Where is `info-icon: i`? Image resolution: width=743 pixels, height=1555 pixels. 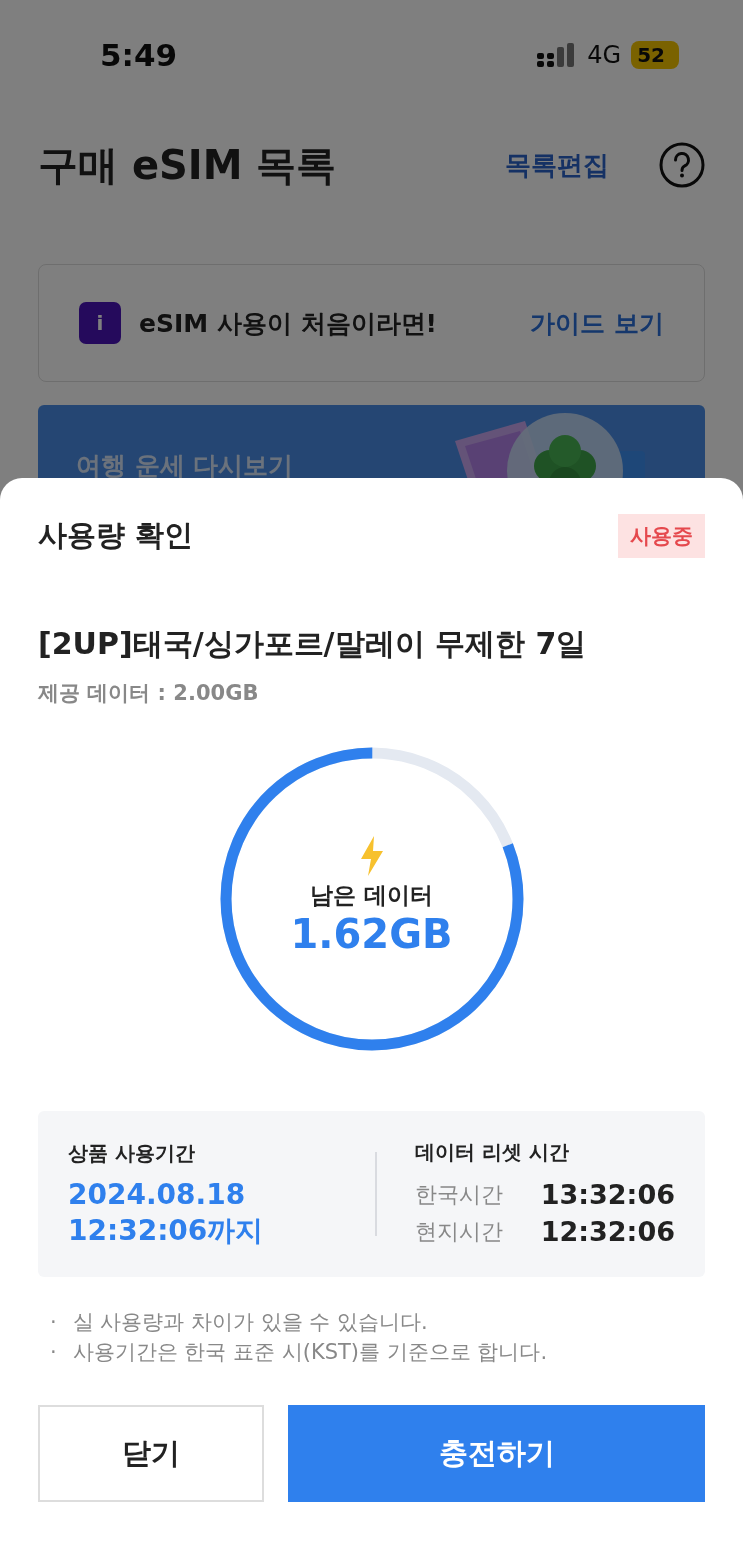
info-icon: i is located at coordinates (100, 323).